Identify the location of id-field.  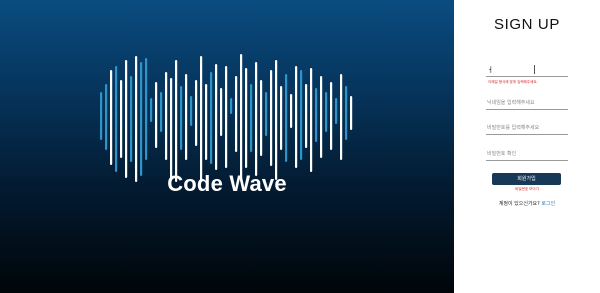
(528, 70).